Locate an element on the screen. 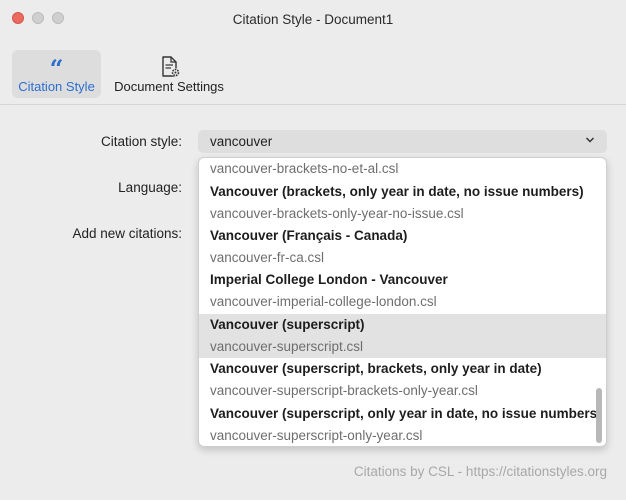  window-controls is located at coordinates (38, 18).